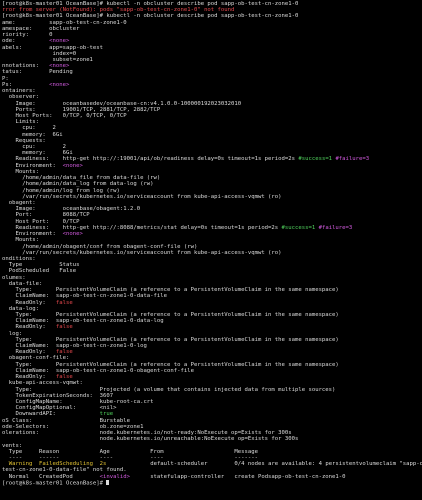 The width and height of the screenshot is (422, 500). What do you see at coordinates (212, 483) in the screenshot?
I see `terminal-line: [root@k8s-master01 OceanBase]#` at bounding box center [212, 483].